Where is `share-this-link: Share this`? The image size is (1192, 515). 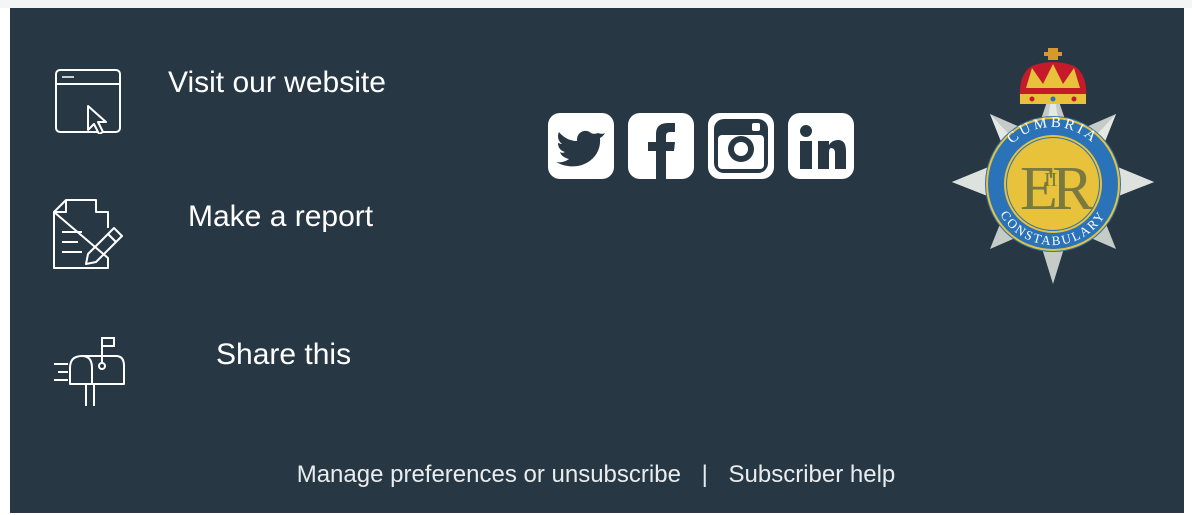
share-this-link: Share this is located at coordinates (215, 370).